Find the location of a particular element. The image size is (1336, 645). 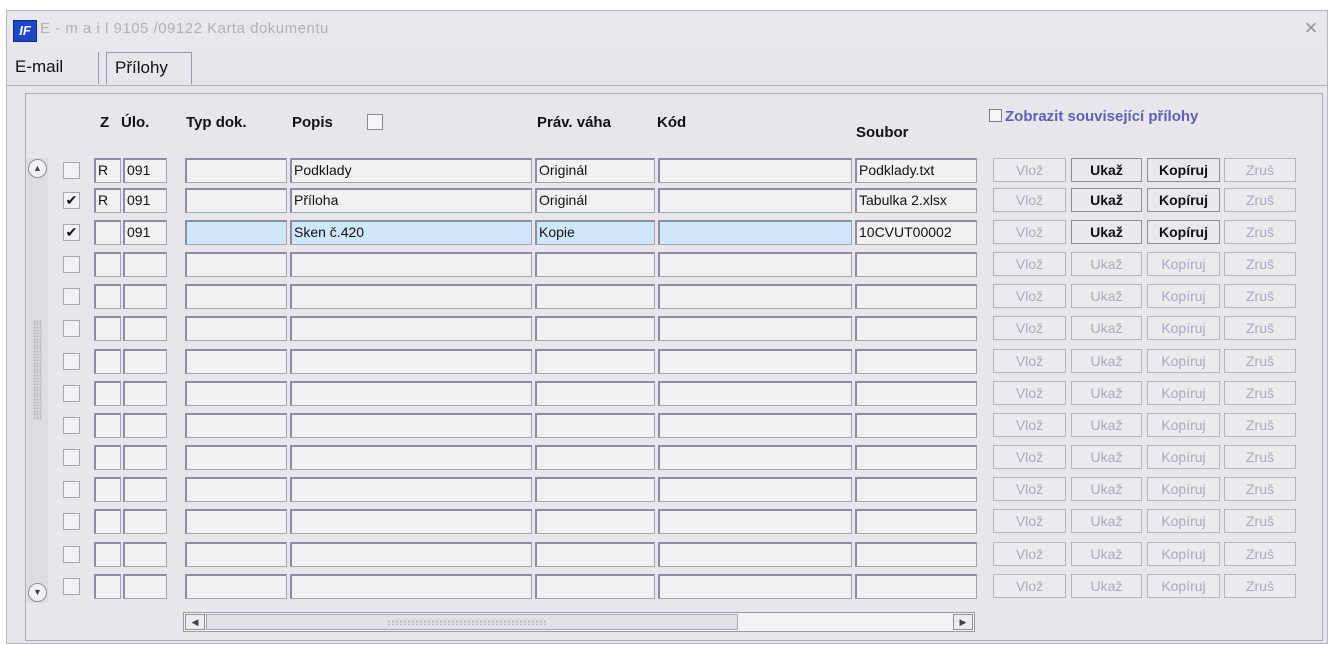

field-soubor: Podklady.txt is located at coordinates (916, 170).